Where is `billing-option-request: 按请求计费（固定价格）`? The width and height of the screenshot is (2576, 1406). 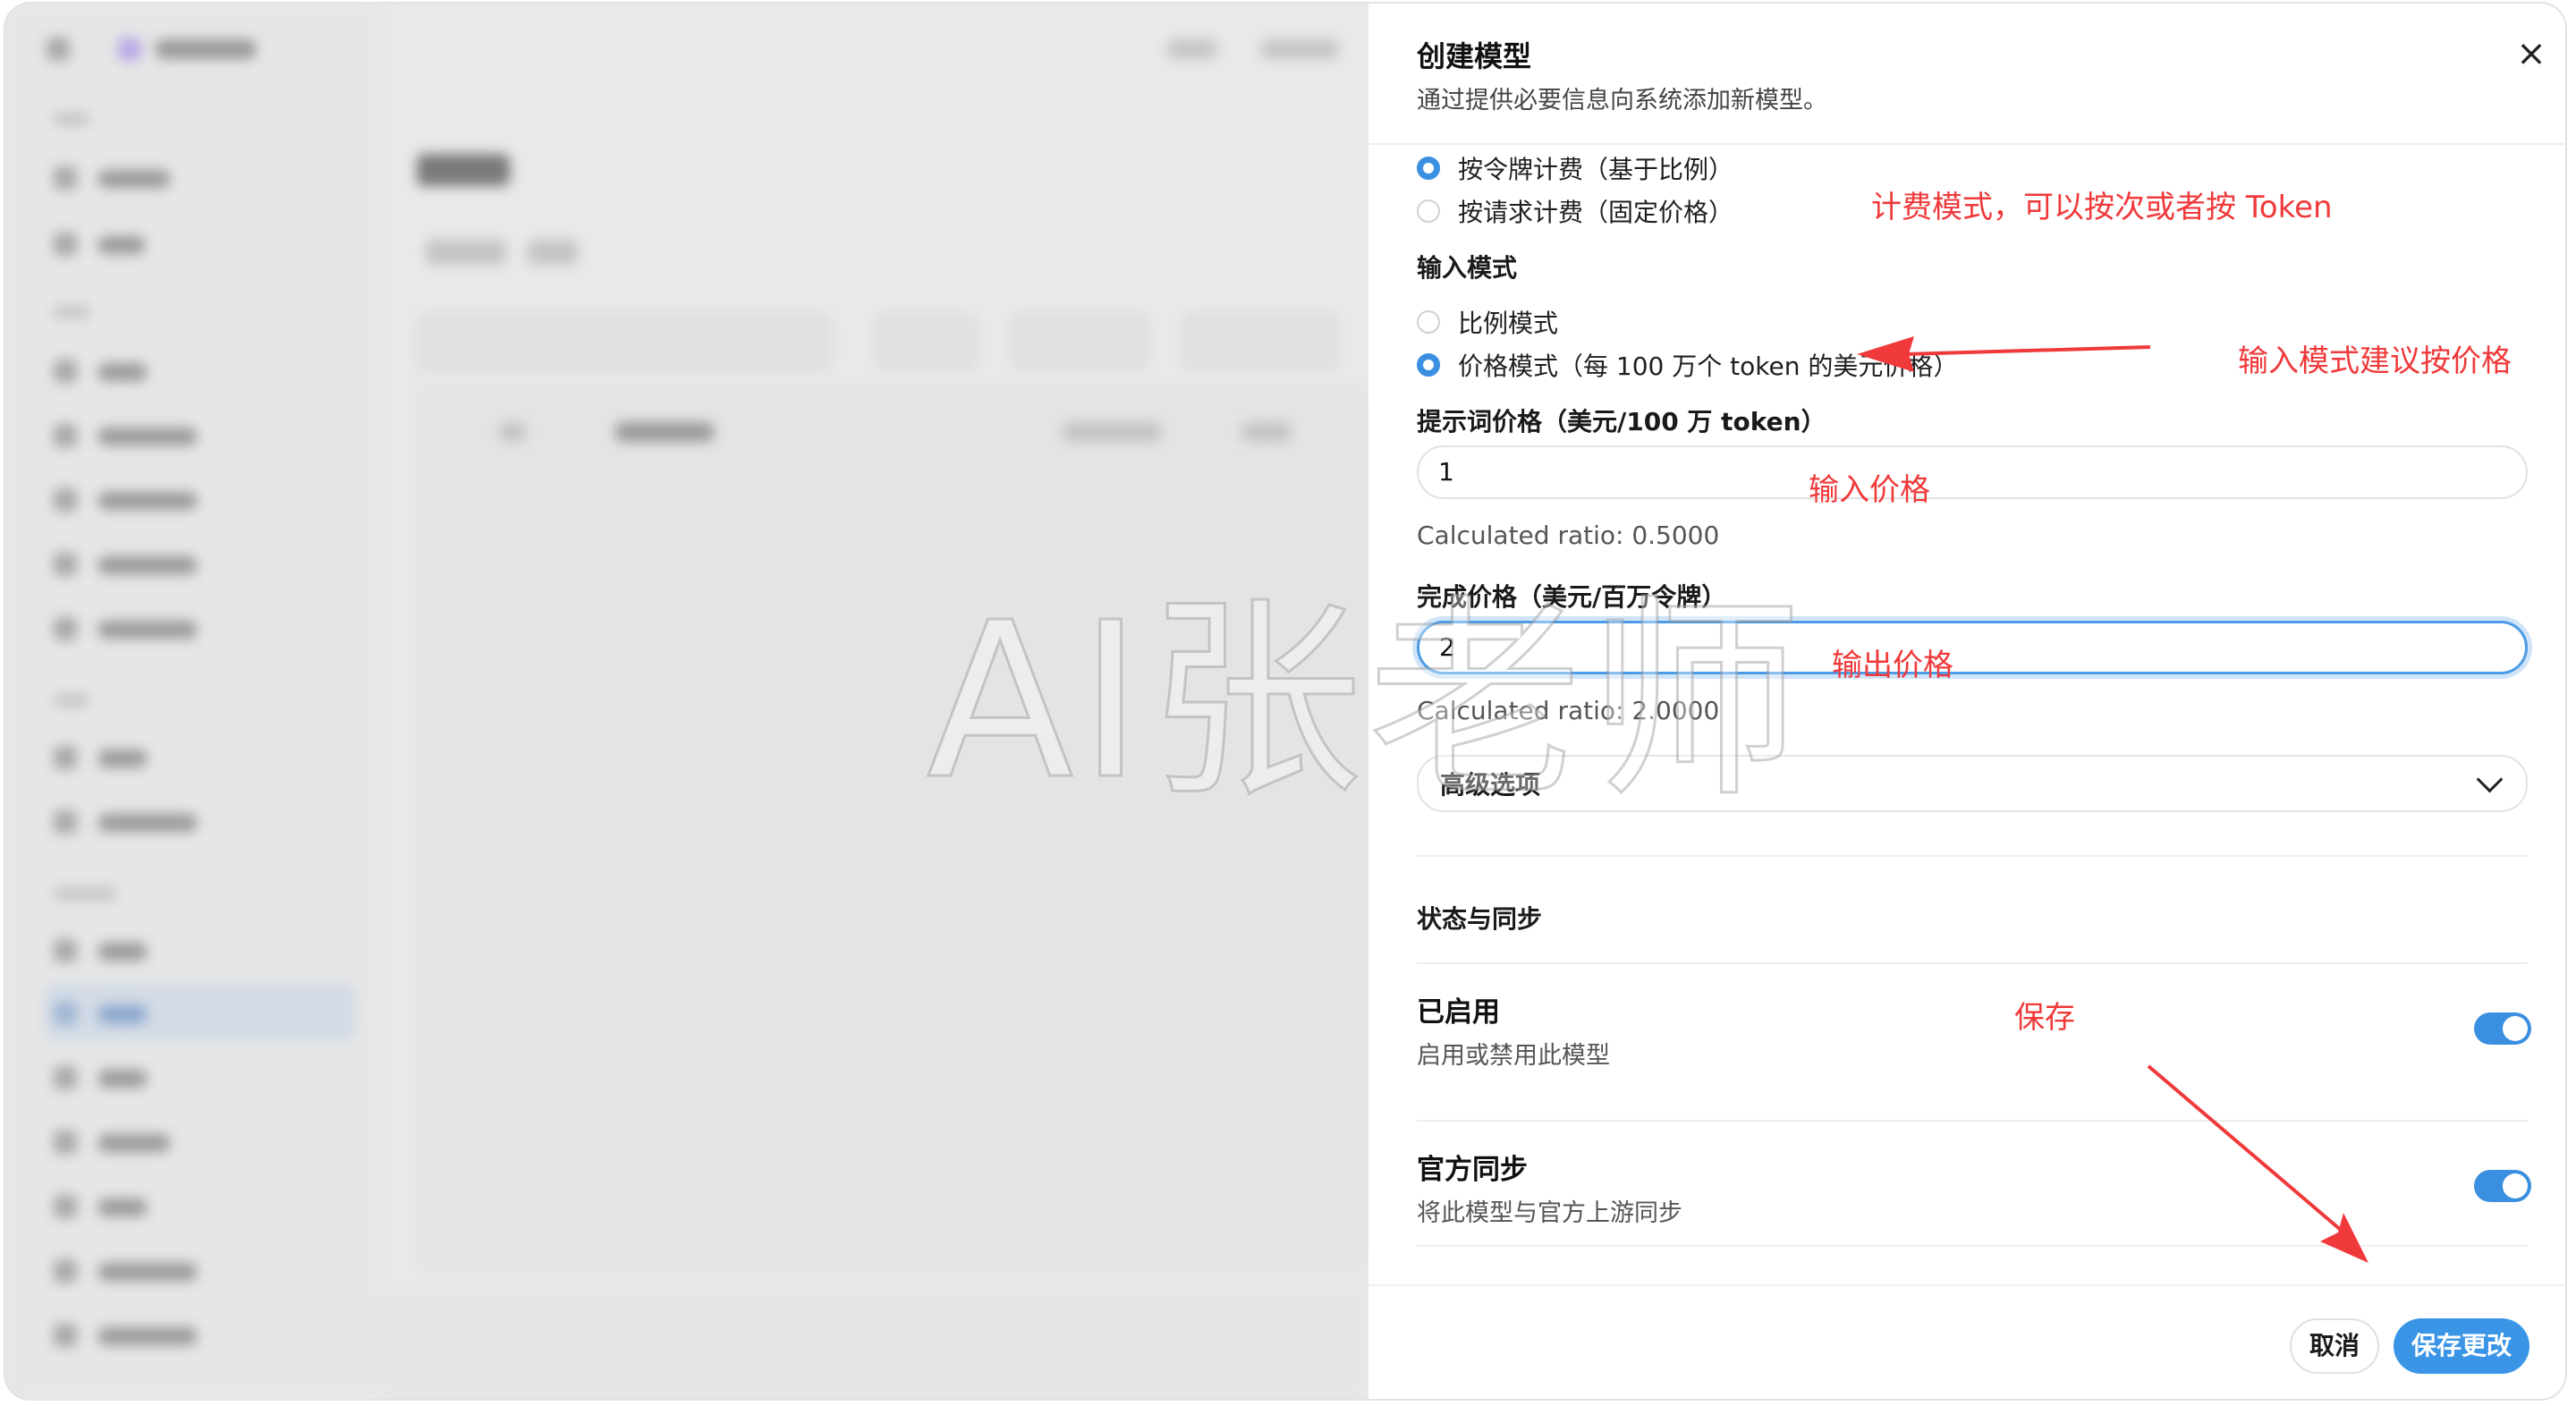 billing-option-request: 按请求计费（固定价格） is located at coordinates (1575, 211).